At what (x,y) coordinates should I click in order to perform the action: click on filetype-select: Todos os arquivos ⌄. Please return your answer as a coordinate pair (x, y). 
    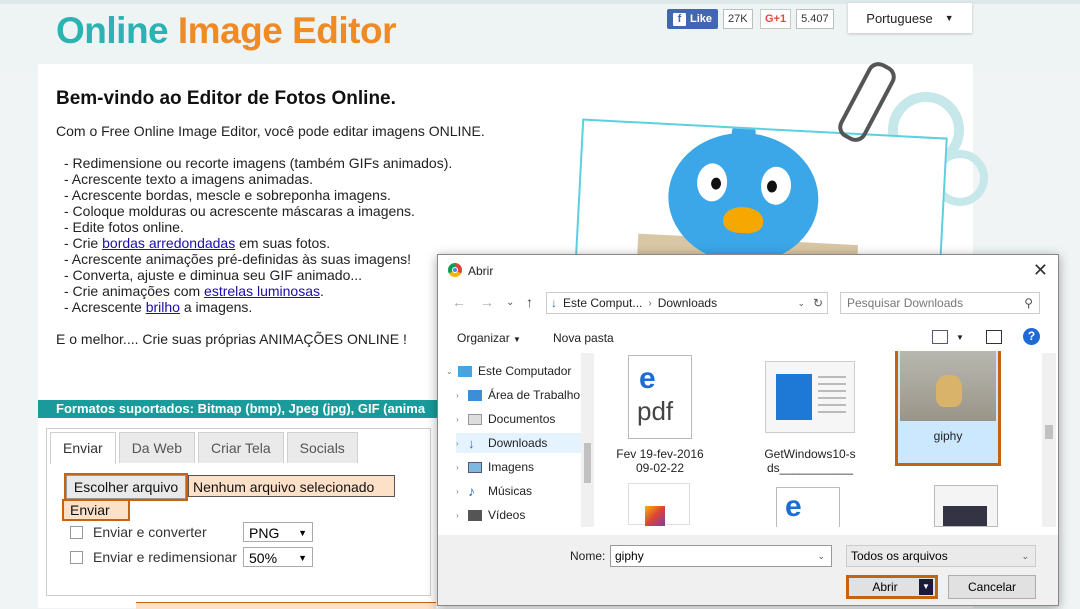
    Looking at the image, I should click on (941, 556).